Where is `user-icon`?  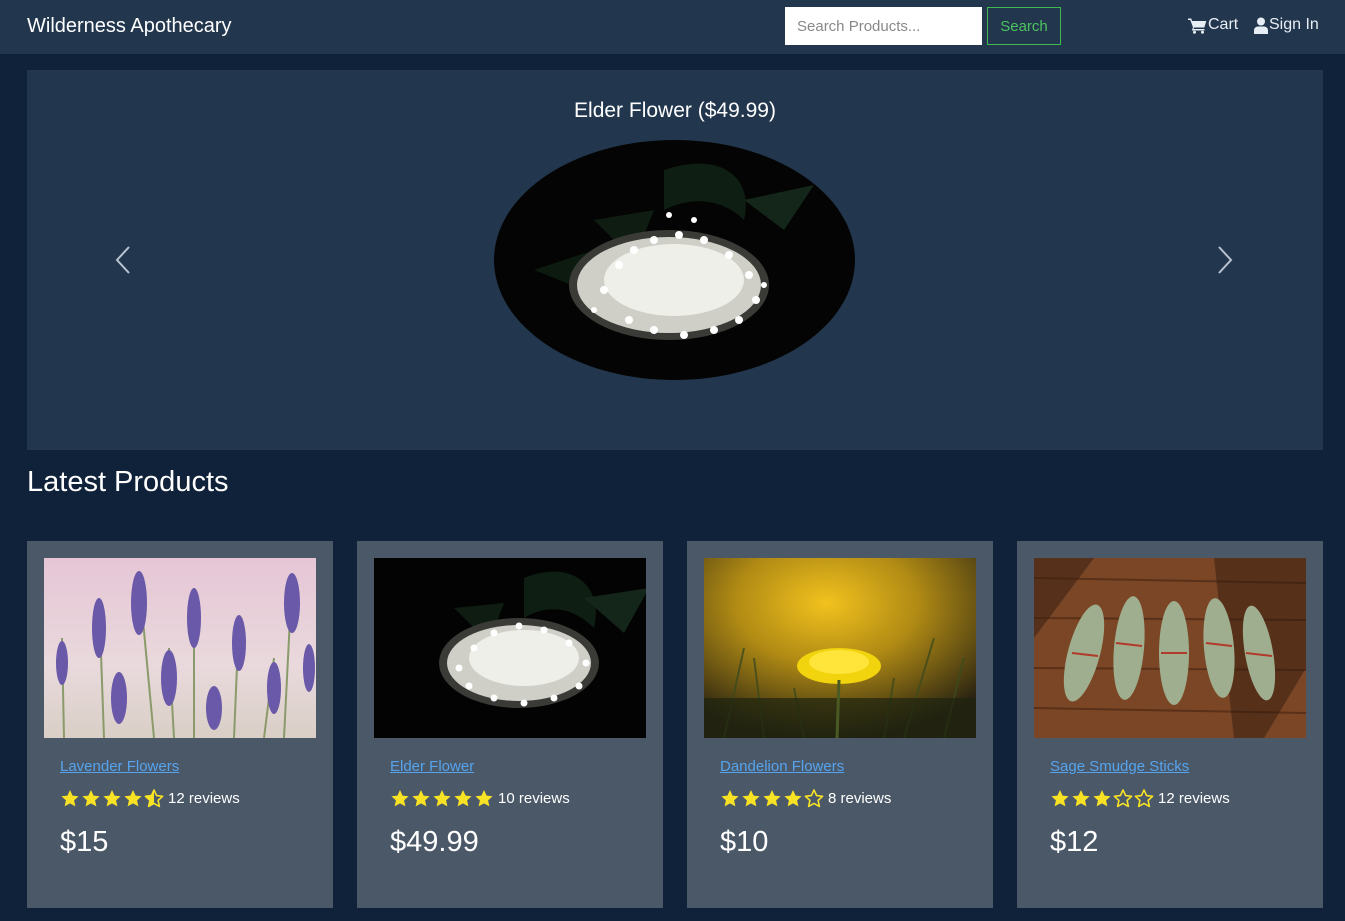 user-icon is located at coordinates (1261, 25).